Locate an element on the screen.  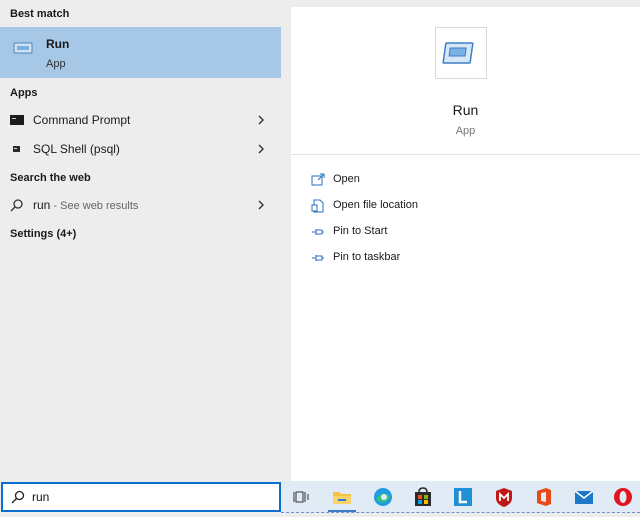
action-label: Pin to Start is located at coordinates (360, 231).